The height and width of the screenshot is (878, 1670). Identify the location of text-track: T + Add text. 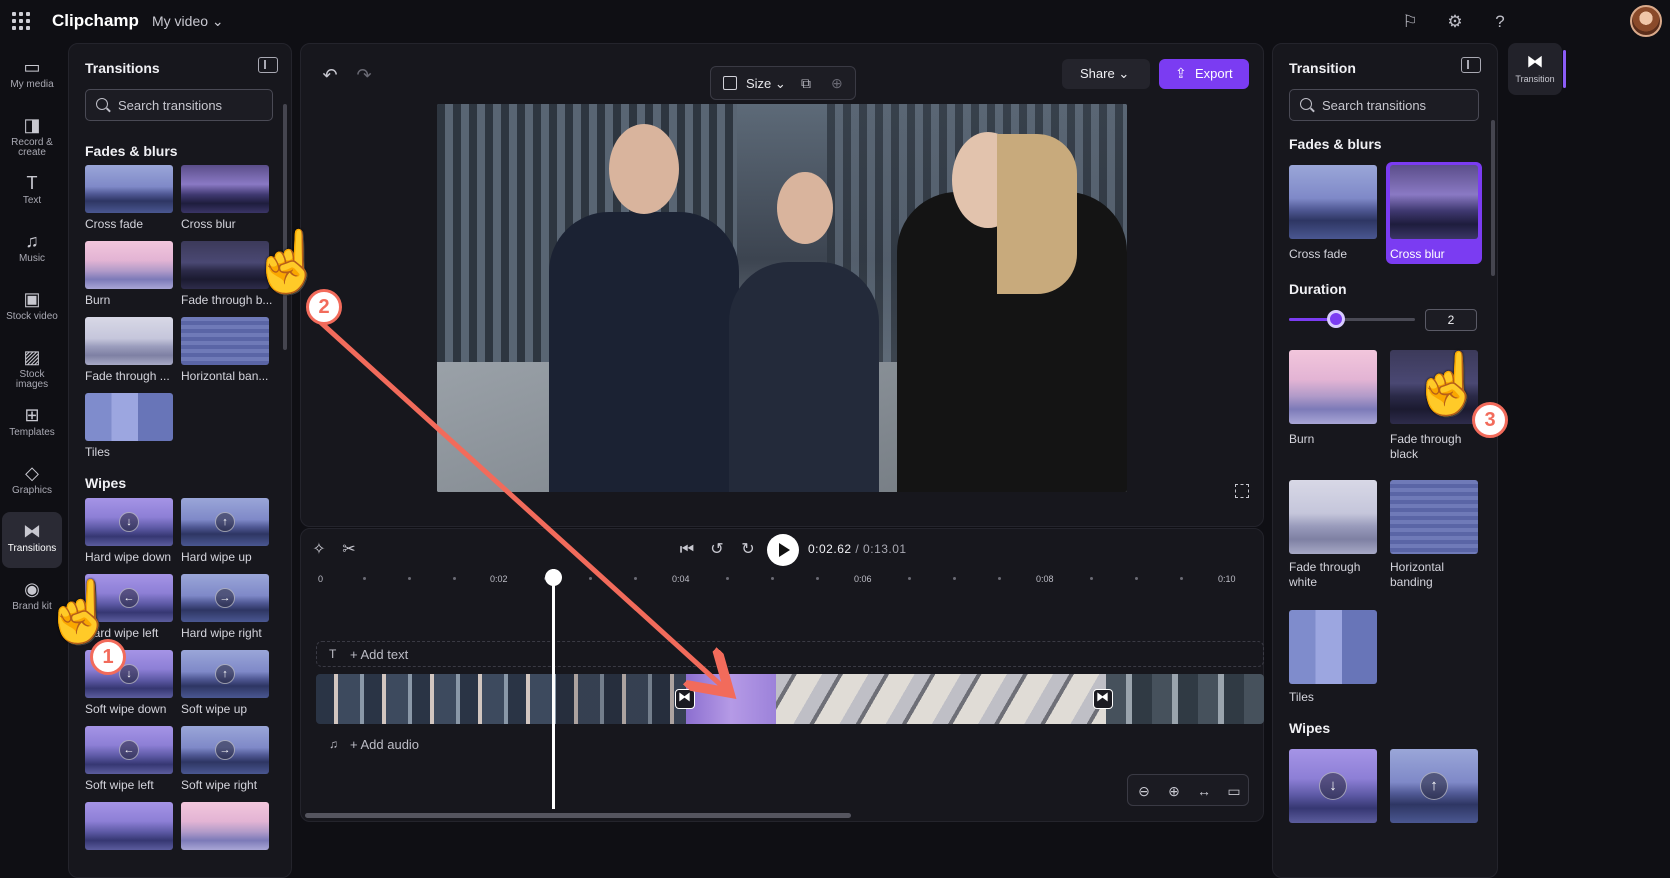
(790, 654).